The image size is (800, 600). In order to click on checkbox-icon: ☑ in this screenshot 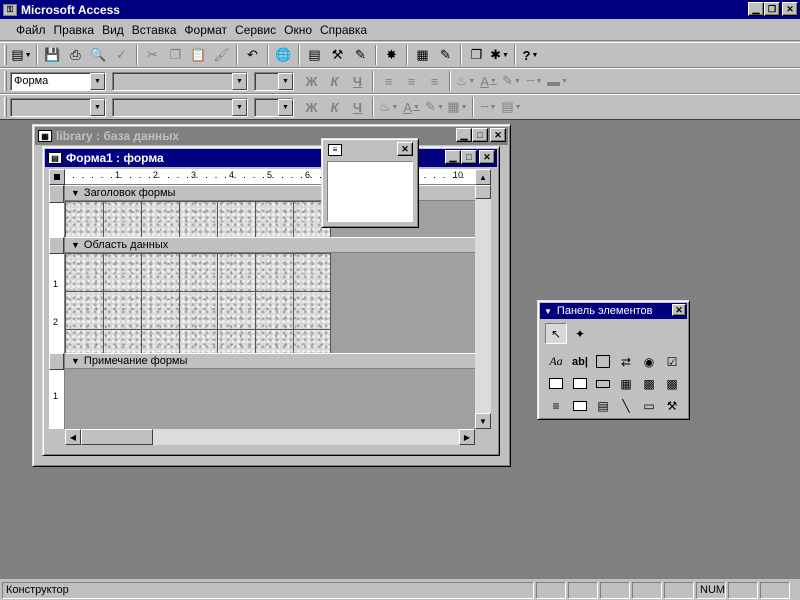, I will do `click(672, 361)`.